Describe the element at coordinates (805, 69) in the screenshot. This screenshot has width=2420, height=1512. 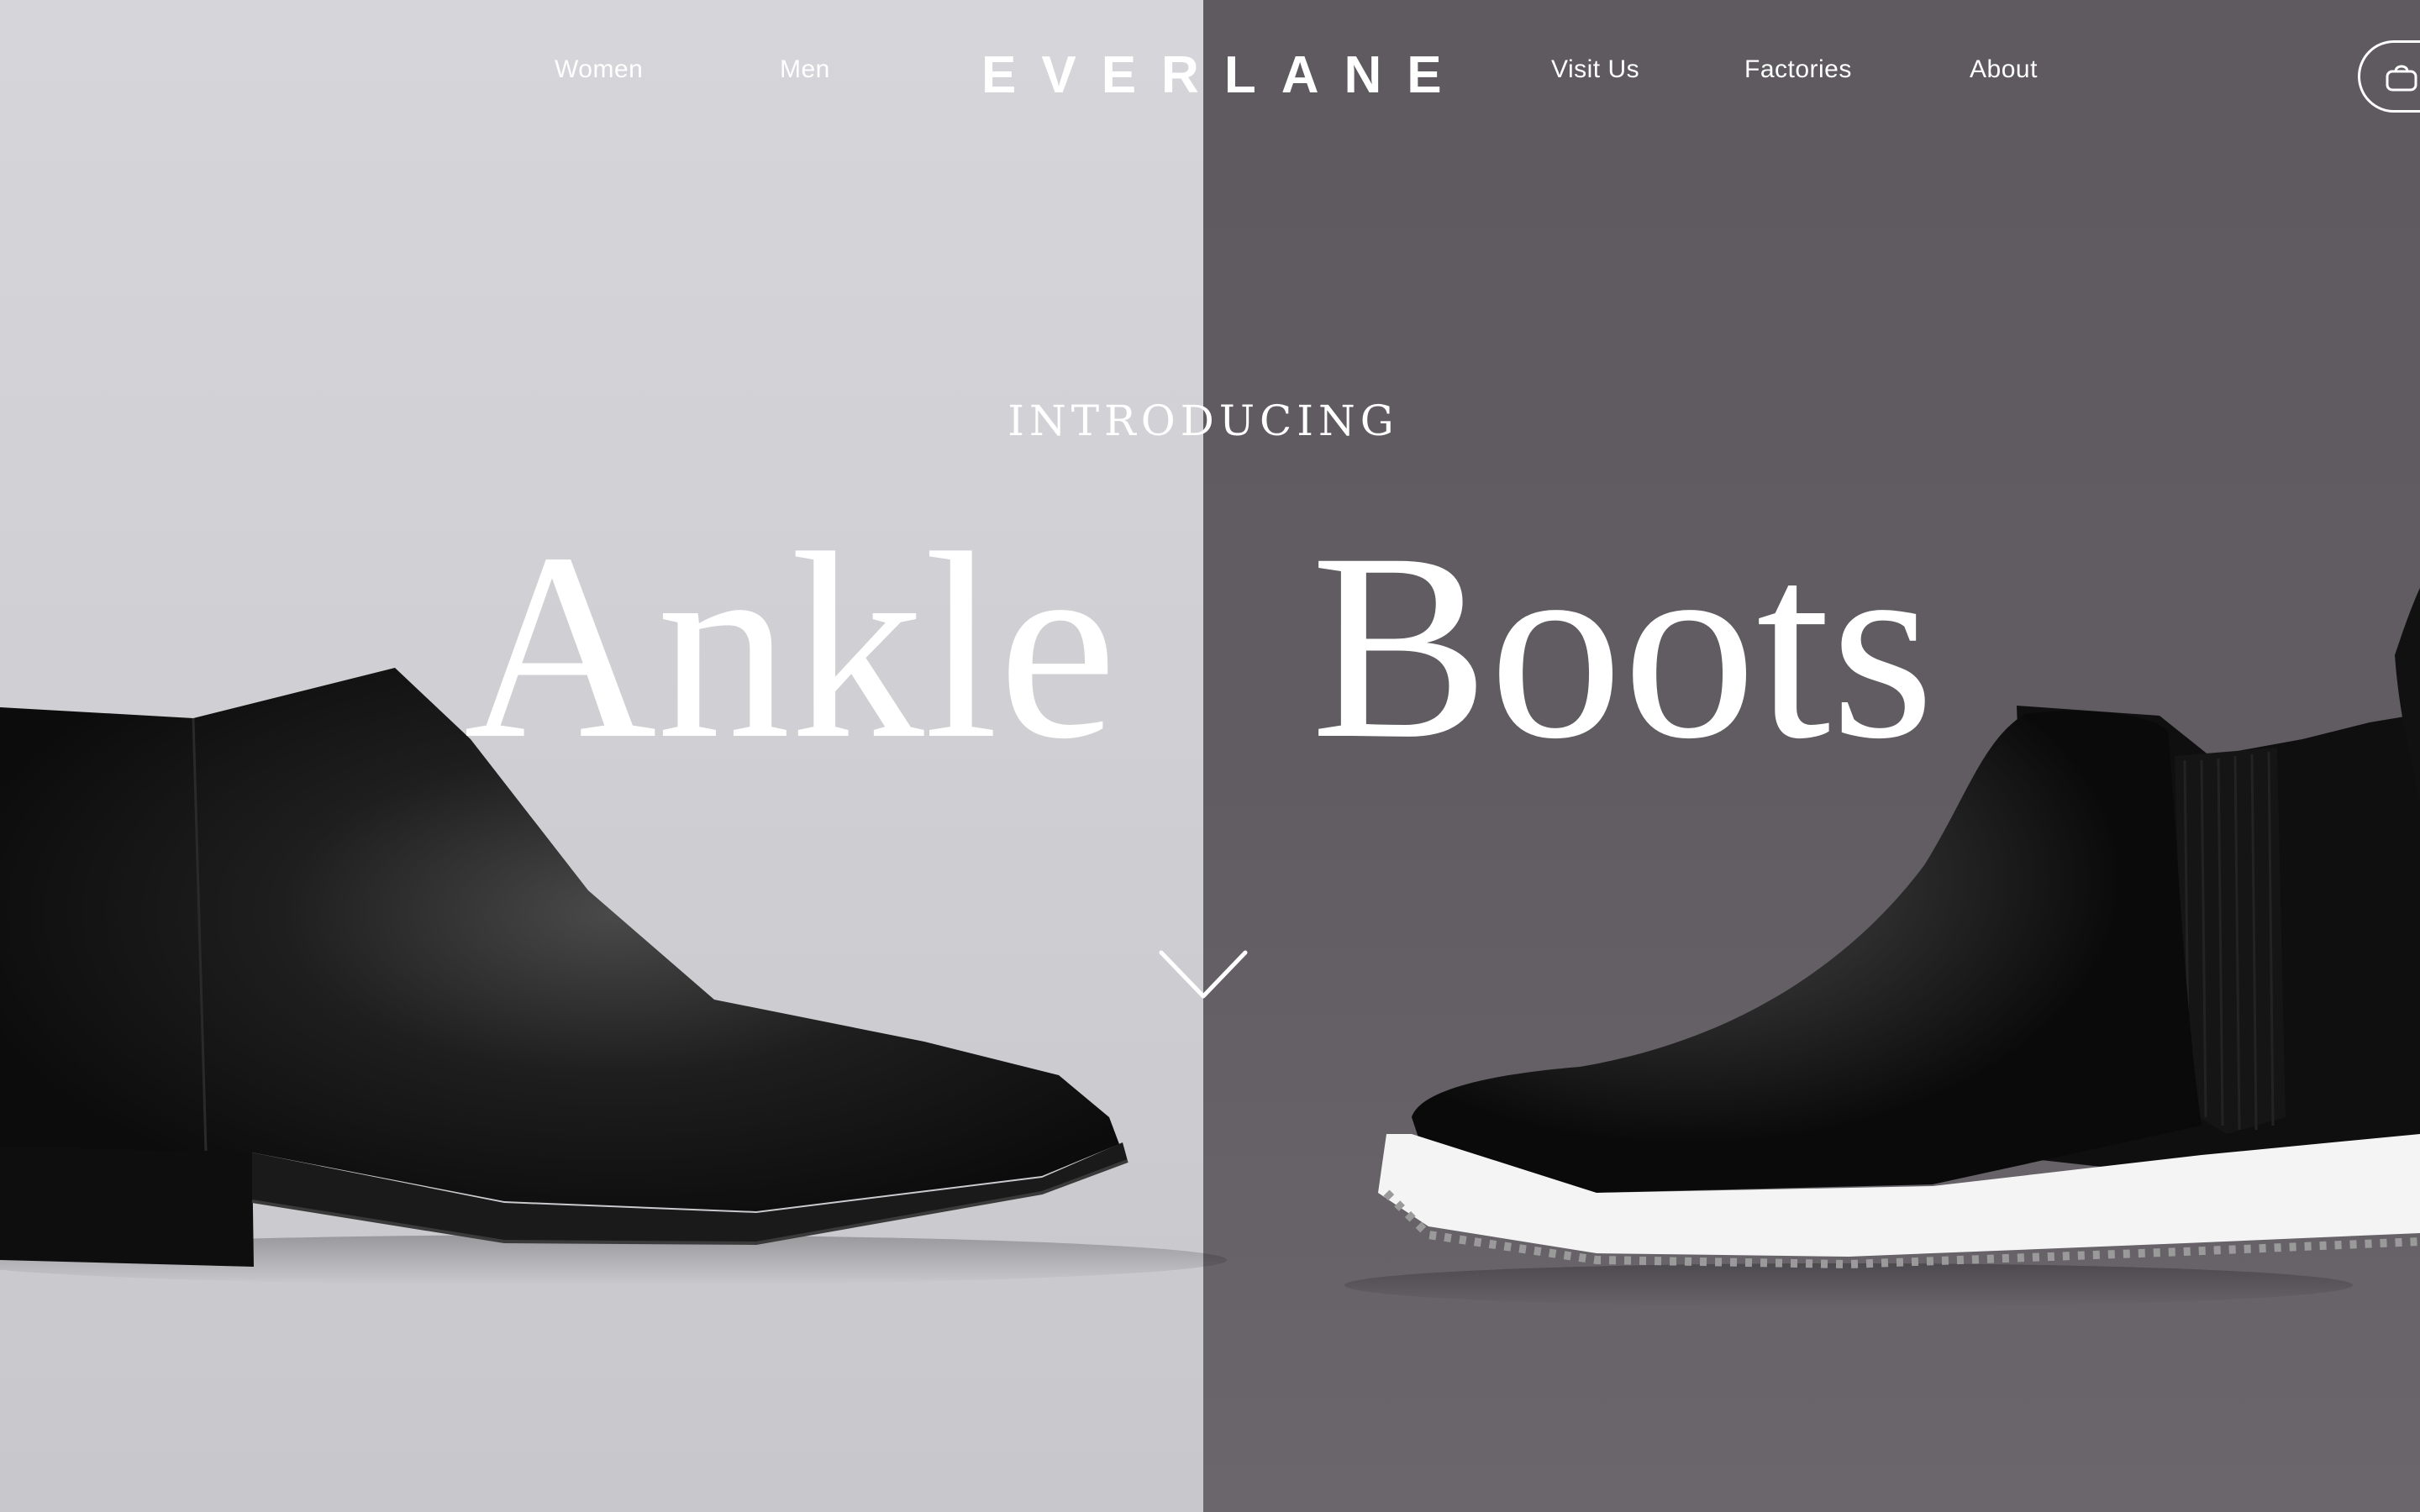
I see `nav-link-men: Men` at that location.